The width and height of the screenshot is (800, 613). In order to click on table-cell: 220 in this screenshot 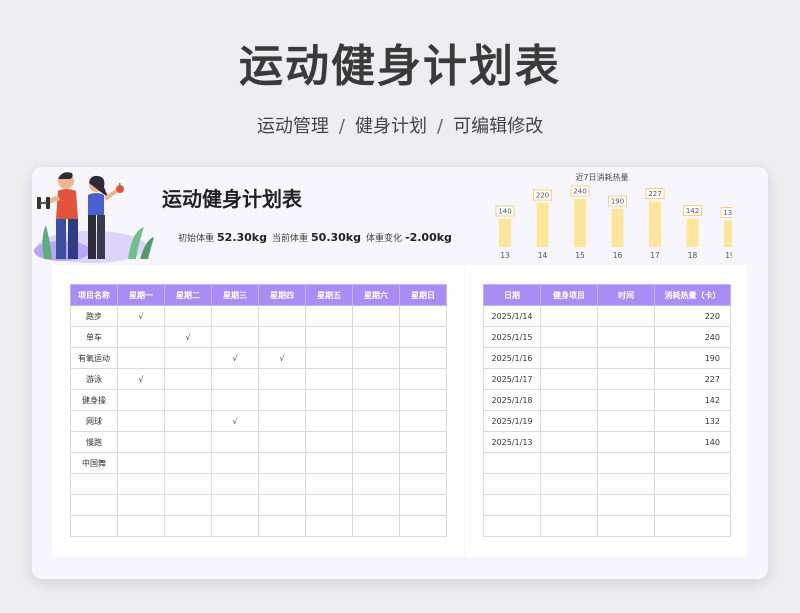, I will do `click(692, 316)`.